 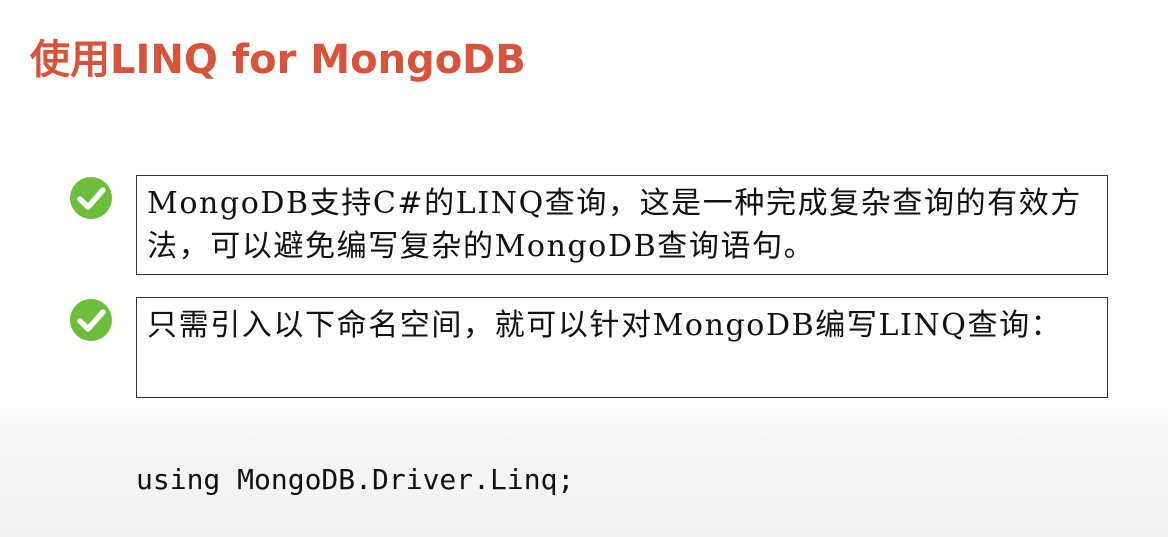 I want to click on code-snippet: using MongoDB.Driver.Linq;, so click(x=355, y=479).